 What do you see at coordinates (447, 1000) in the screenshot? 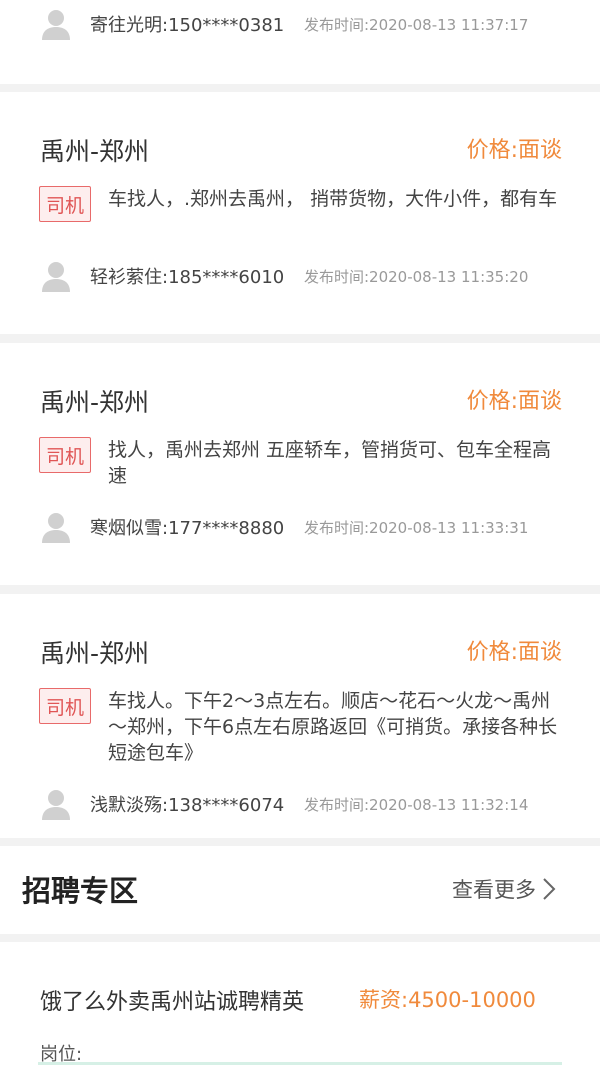
I see `salary-label: 薪资:4500-10000` at bounding box center [447, 1000].